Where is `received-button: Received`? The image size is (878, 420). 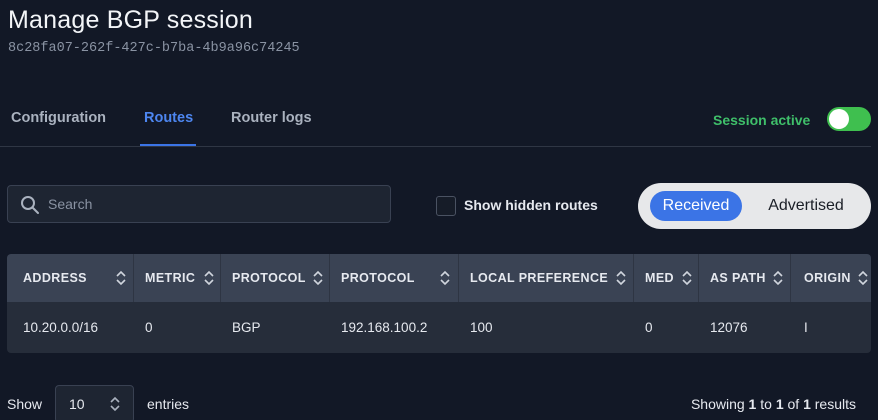 received-button: Received is located at coordinates (696, 206).